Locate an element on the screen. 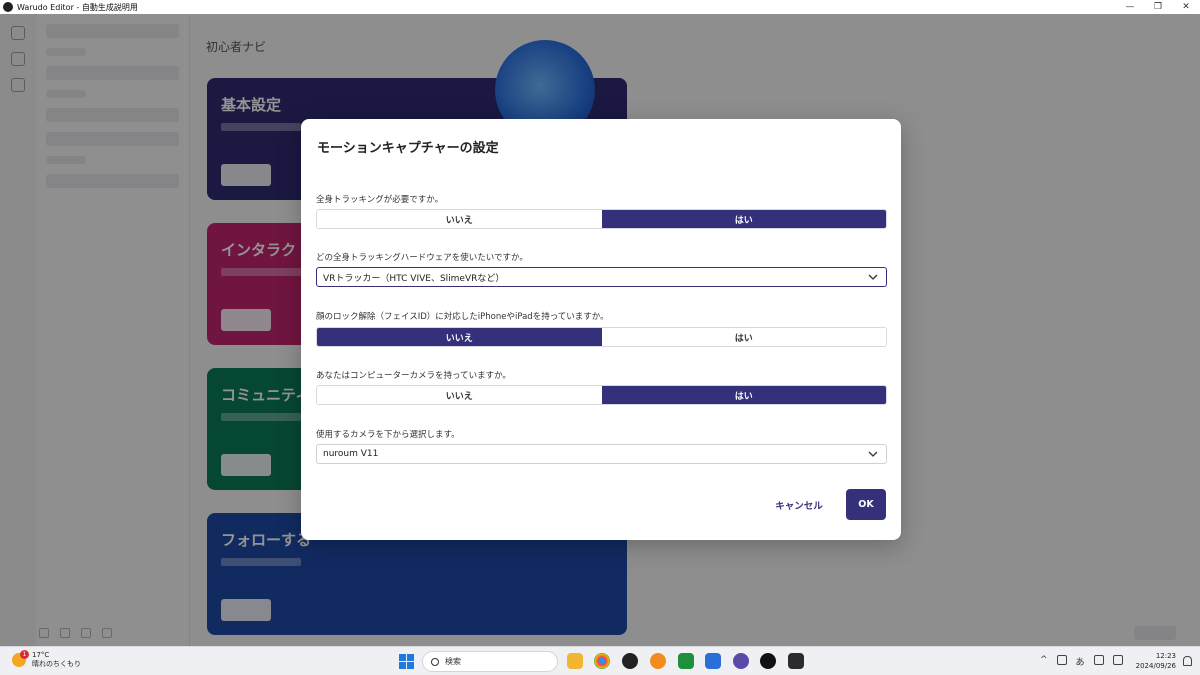 The image size is (1200, 675). clock-date: 2024/09/26 is located at coordinates (1155, 666).